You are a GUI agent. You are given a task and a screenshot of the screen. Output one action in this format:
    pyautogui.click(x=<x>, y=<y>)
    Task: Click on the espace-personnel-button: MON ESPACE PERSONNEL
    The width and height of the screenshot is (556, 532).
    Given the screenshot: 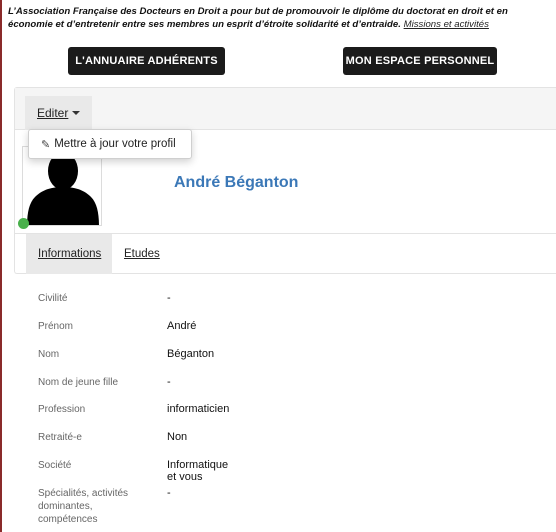 What is the action you would take?
    pyautogui.click(x=420, y=61)
    